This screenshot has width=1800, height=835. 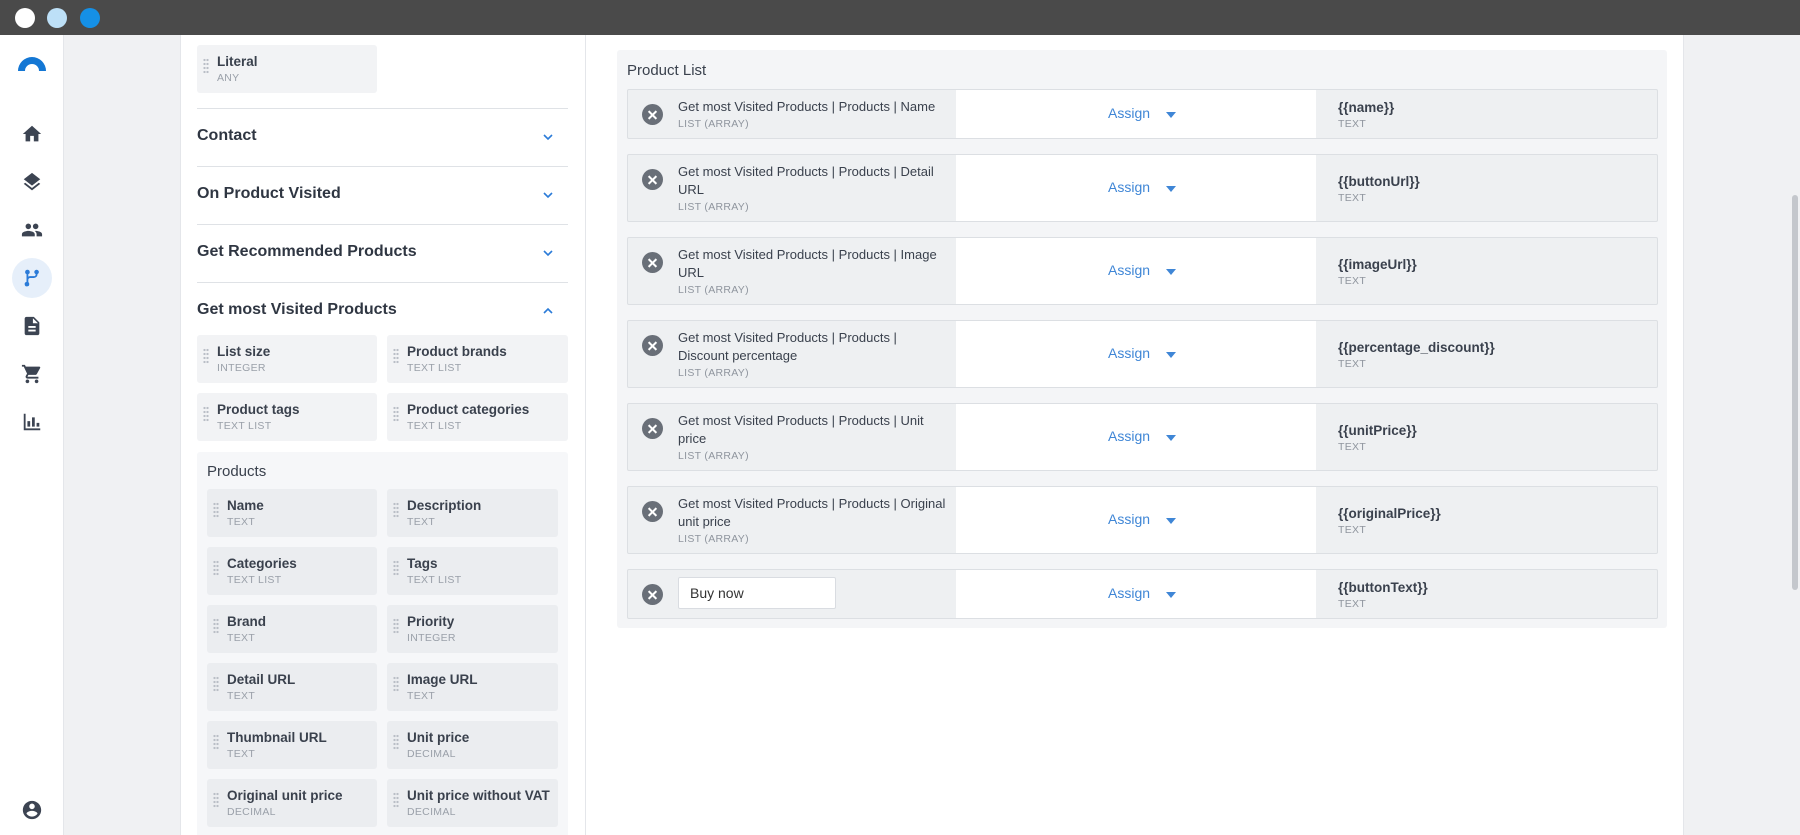 I want to click on nav-layers, so click(x=32, y=182).